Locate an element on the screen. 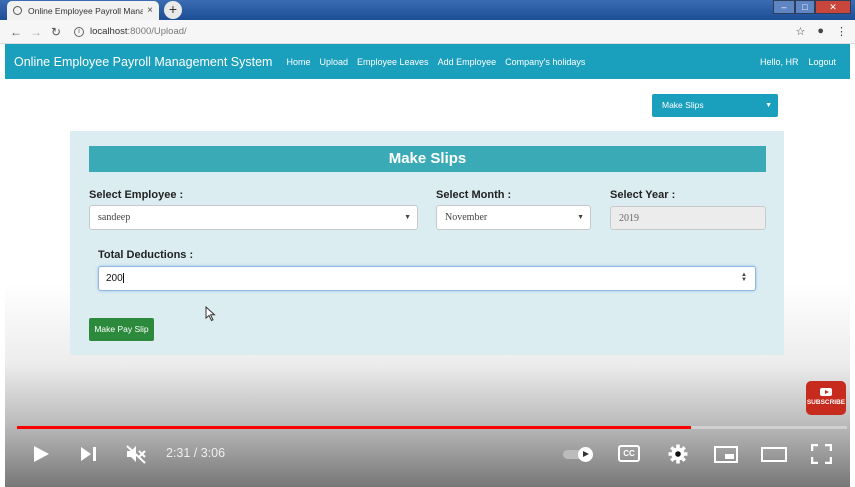 This screenshot has width=855, height=487. globe-icon is located at coordinates (17, 10).